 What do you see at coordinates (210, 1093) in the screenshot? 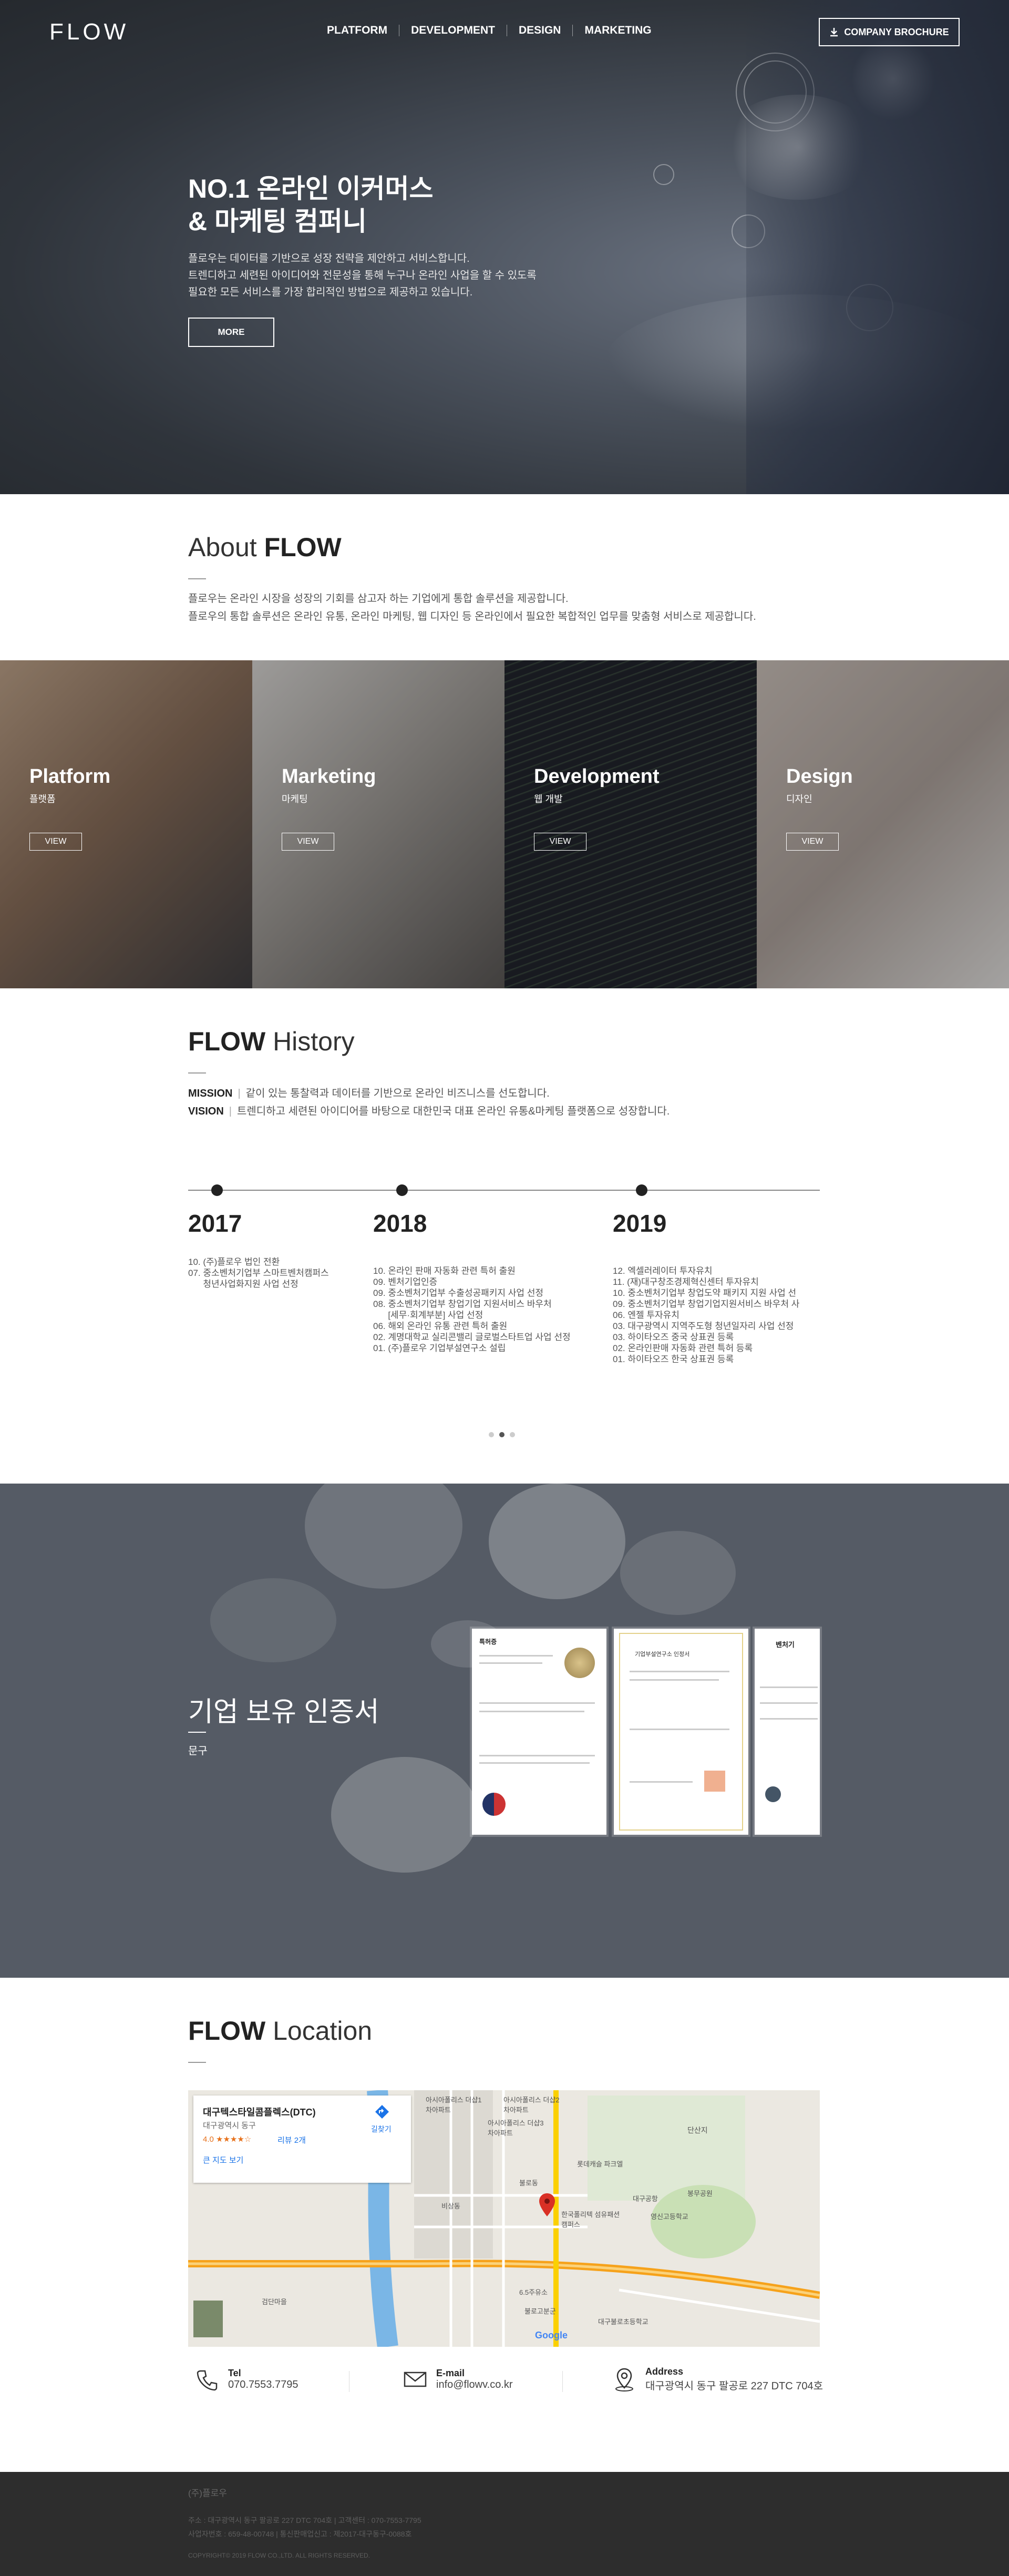
I see `mission-label: MISSION` at bounding box center [210, 1093].